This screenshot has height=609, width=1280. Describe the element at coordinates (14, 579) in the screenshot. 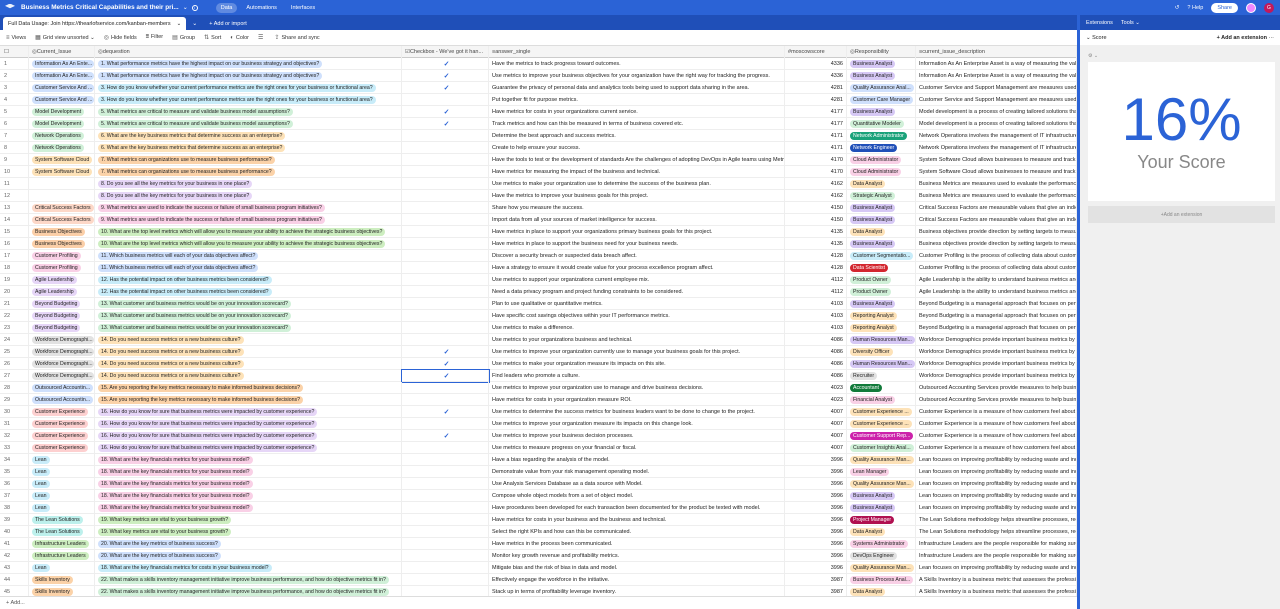

I see `row-number: 44` at that location.